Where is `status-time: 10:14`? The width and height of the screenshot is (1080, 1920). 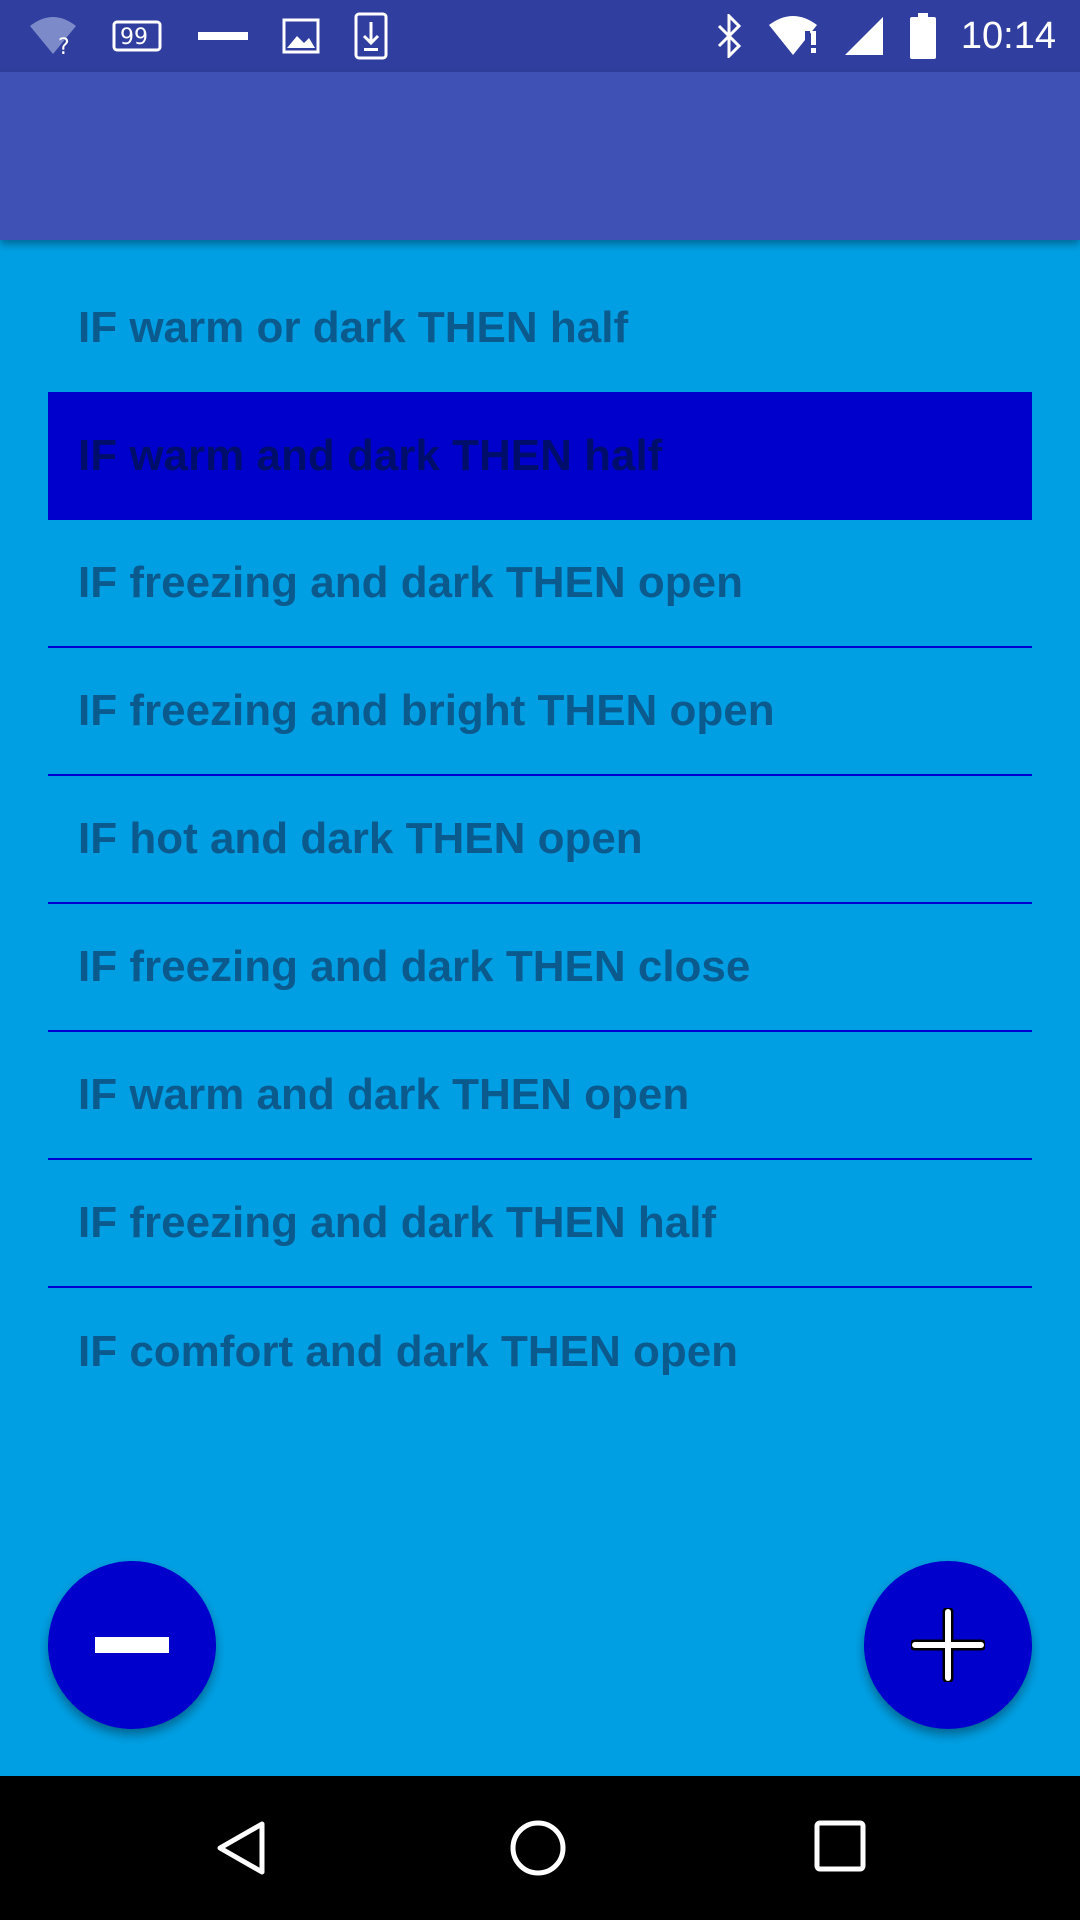 status-time: 10:14 is located at coordinates (1008, 35).